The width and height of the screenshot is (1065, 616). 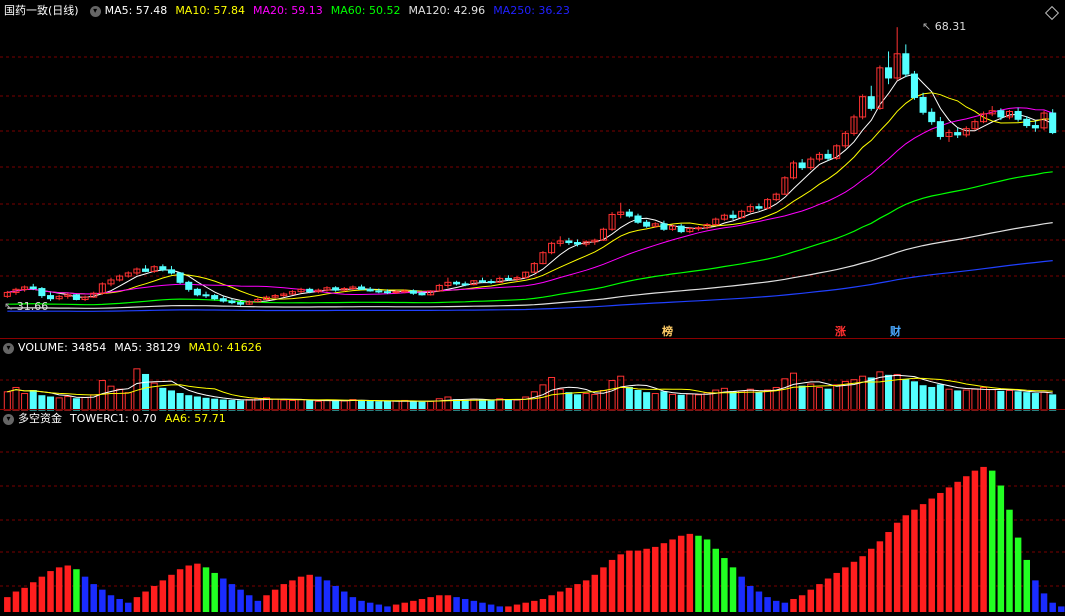 What do you see at coordinates (667, 331) in the screenshot?
I see `event-tag-bang: 榜` at bounding box center [667, 331].